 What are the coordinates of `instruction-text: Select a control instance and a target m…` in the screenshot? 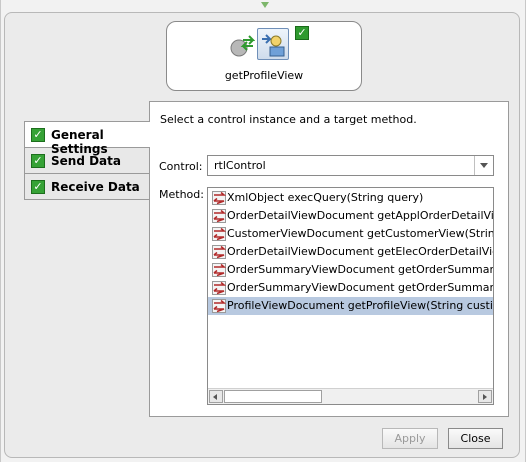 It's located at (288, 119).